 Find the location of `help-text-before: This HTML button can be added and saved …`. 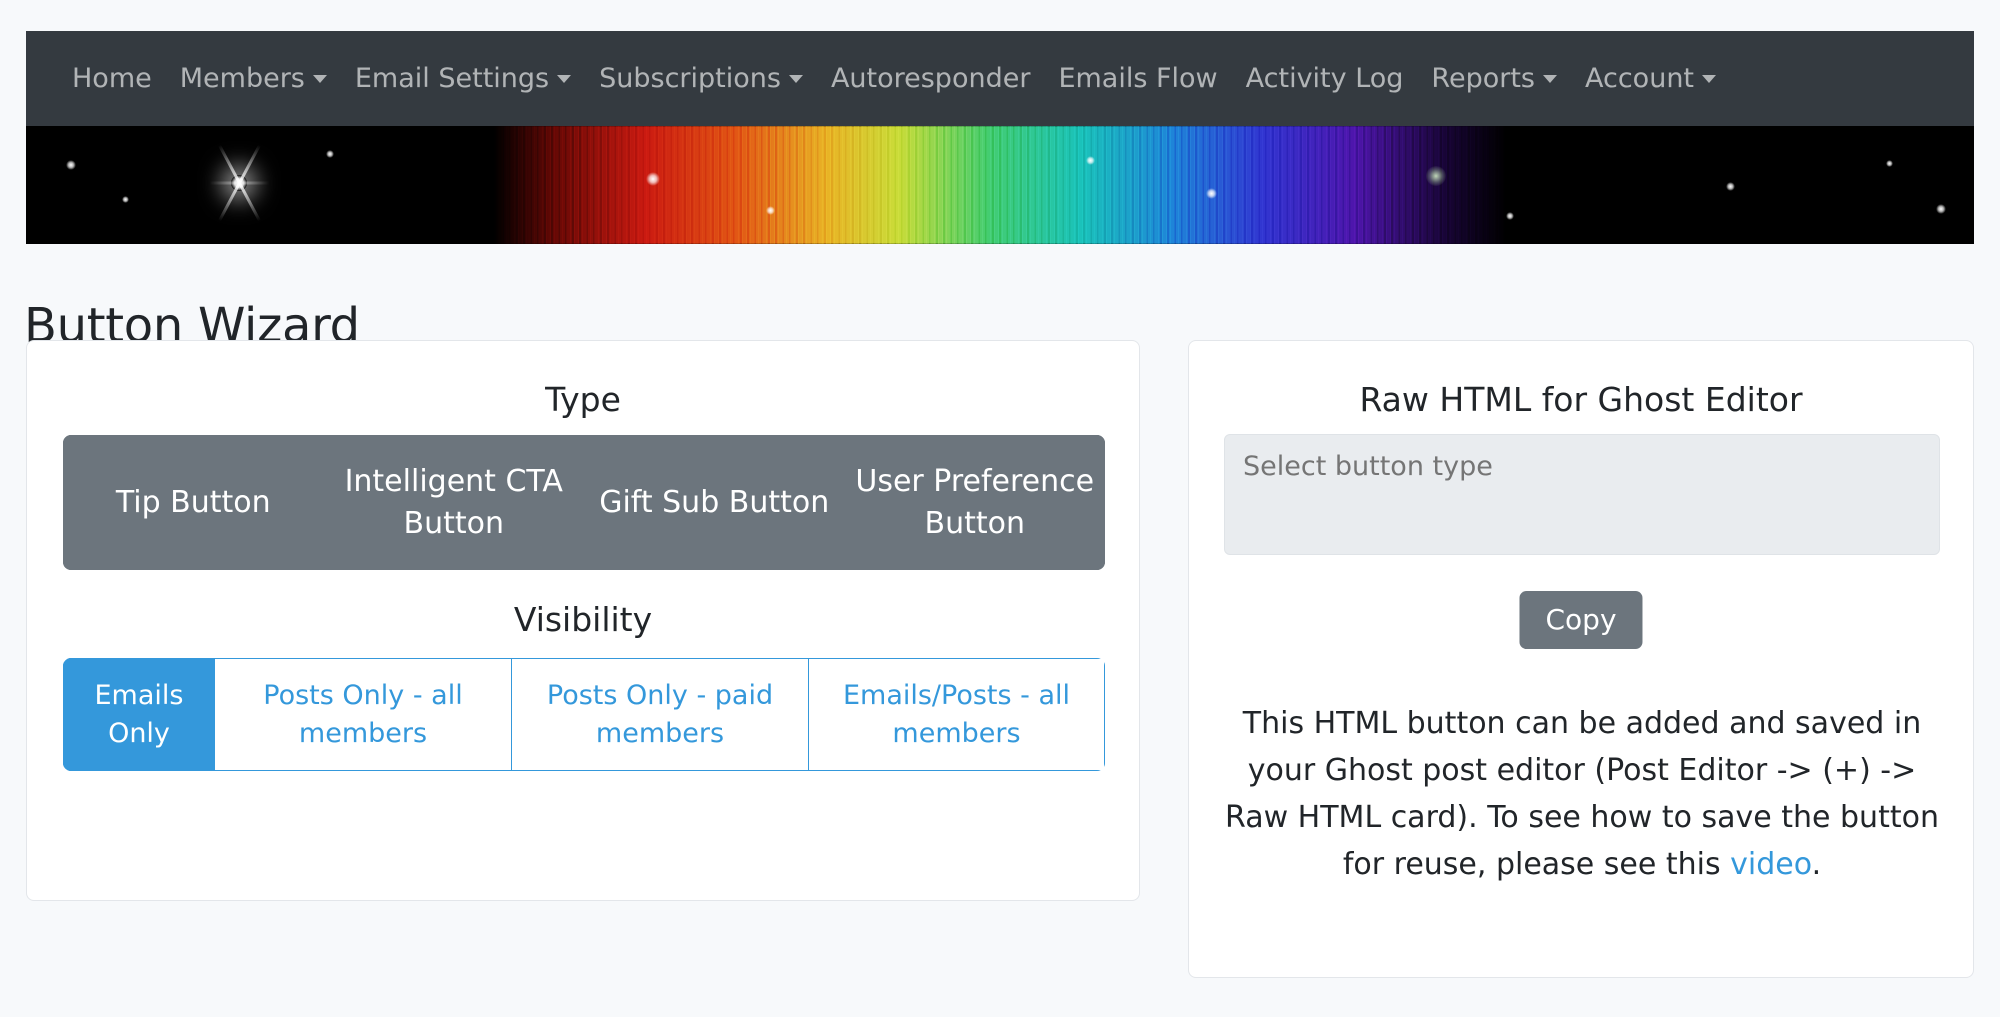

help-text-before: This HTML button can be added and saved … is located at coordinates (1582, 794).